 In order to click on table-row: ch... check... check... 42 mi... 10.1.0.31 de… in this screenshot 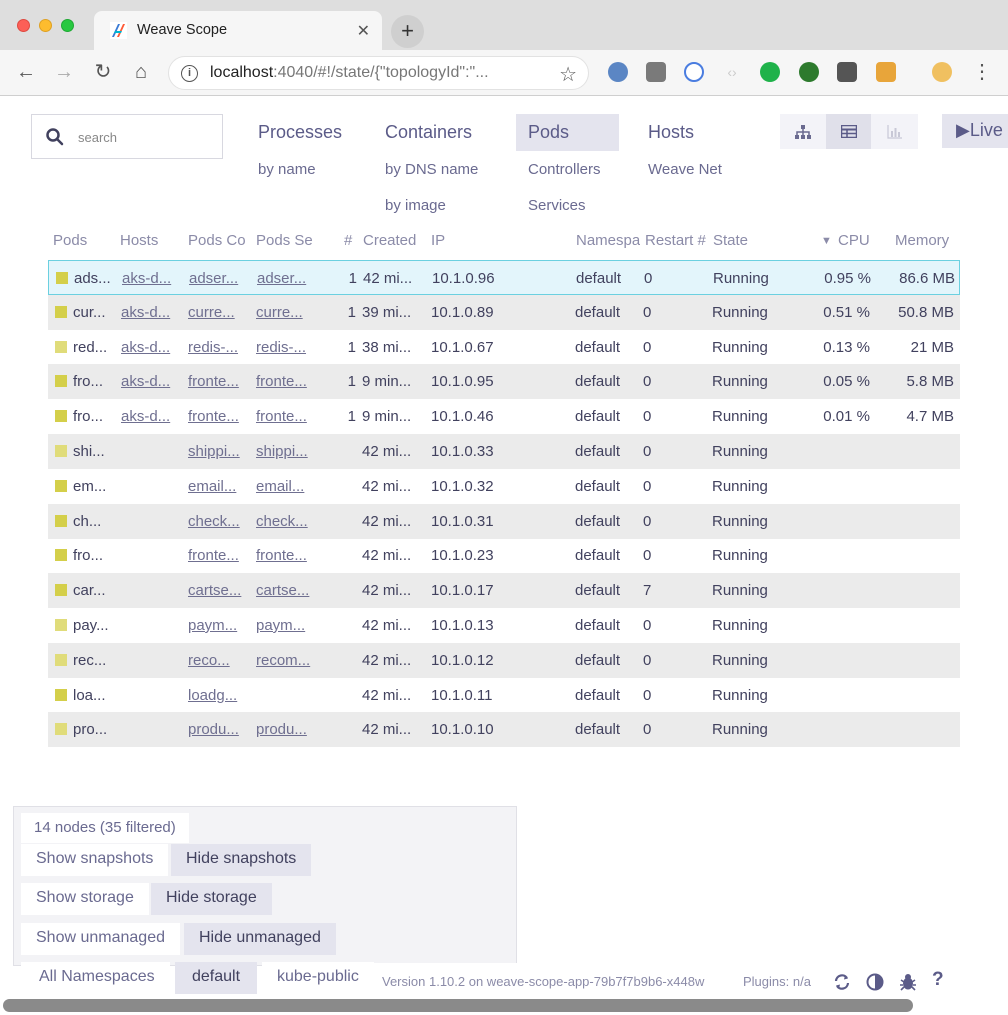, I will do `click(504, 521)`.